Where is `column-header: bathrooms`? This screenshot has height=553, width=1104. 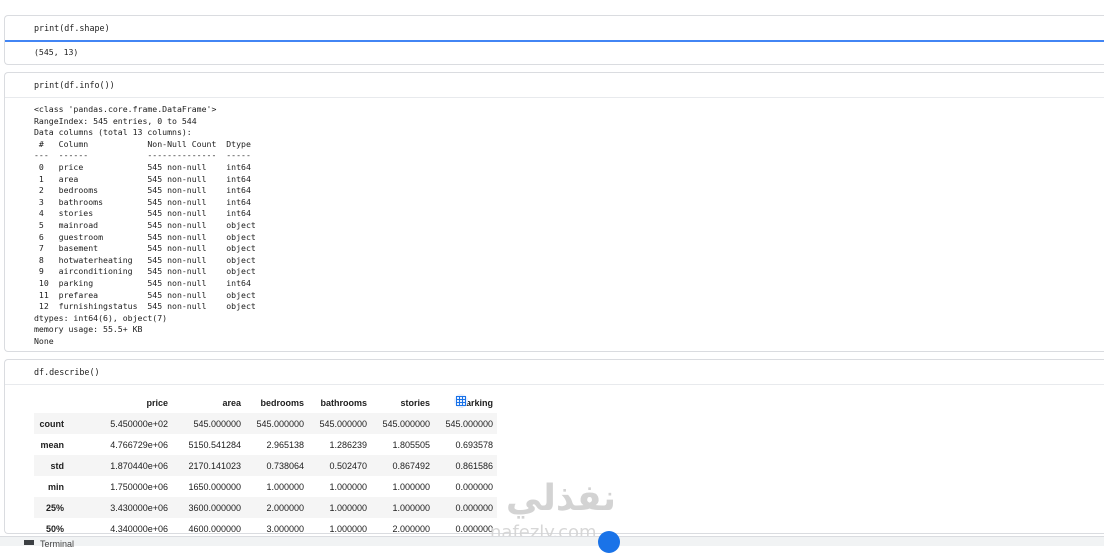 column-header: bathrooms is located at coordinates (343, 402).